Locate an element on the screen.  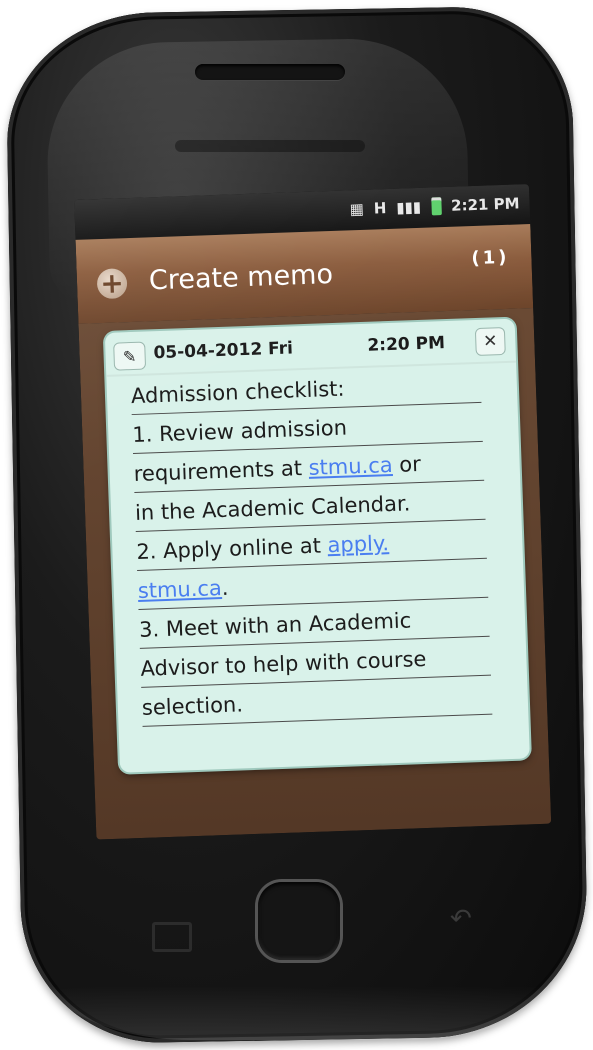
status-icons: ▦ H ▮▮▮ 2:21 PM is located at coordinates (434, 206).